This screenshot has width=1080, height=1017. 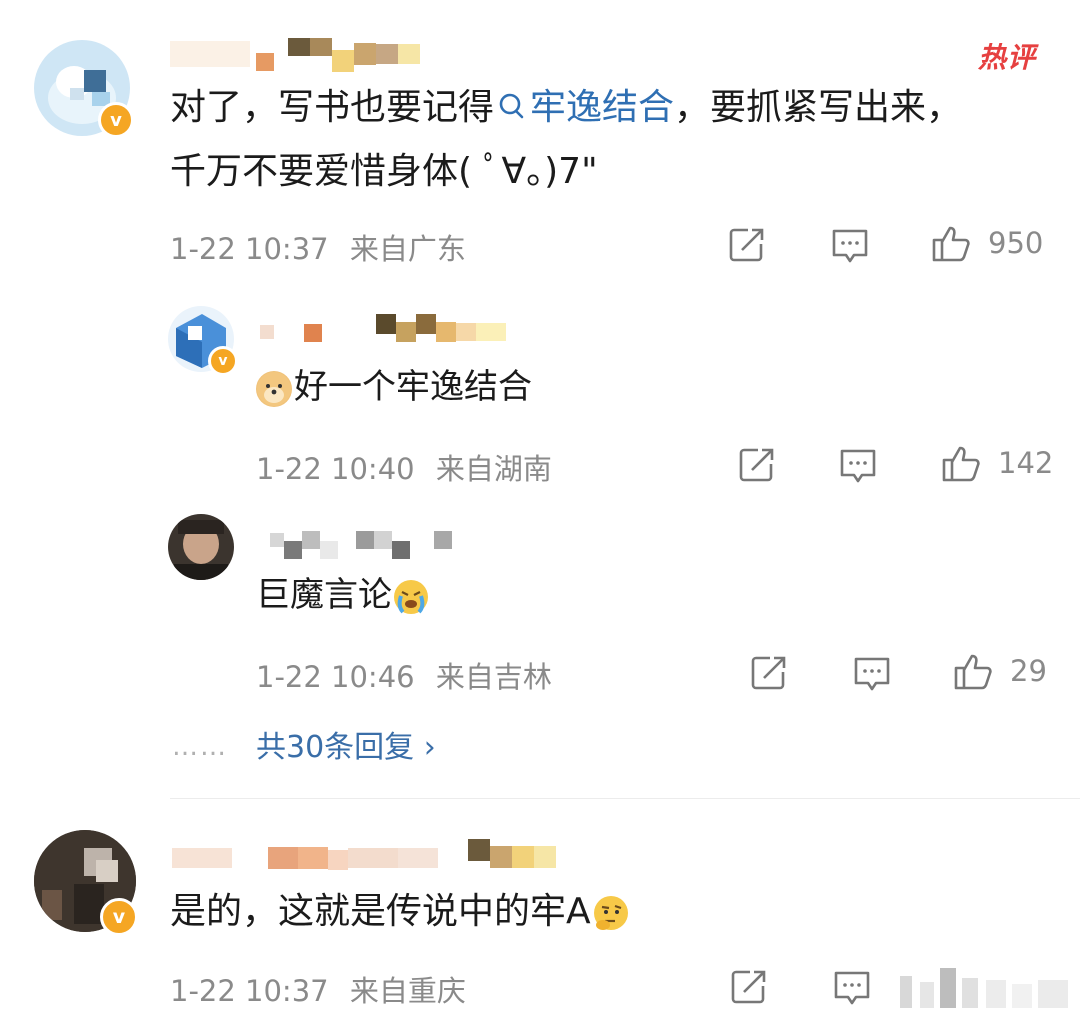 I want to click on reply-meta: 1-22 10:40 来自湖南, so click(x=404, y=467).